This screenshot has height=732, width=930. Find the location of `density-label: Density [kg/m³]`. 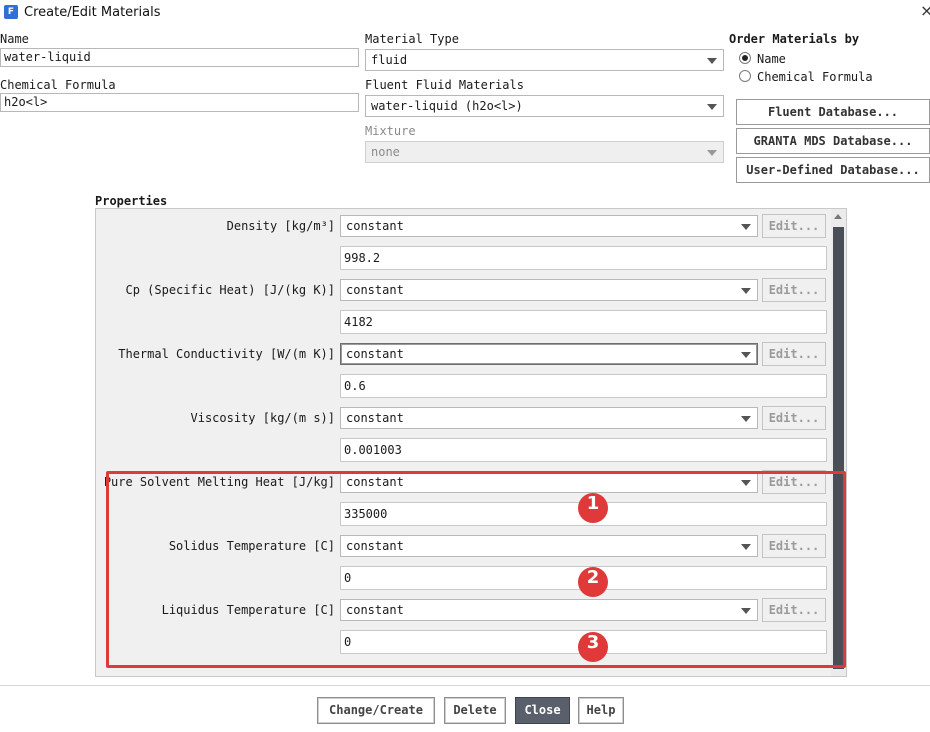

density-label: Density [kg/m³] is located at coordinates (280, 226).